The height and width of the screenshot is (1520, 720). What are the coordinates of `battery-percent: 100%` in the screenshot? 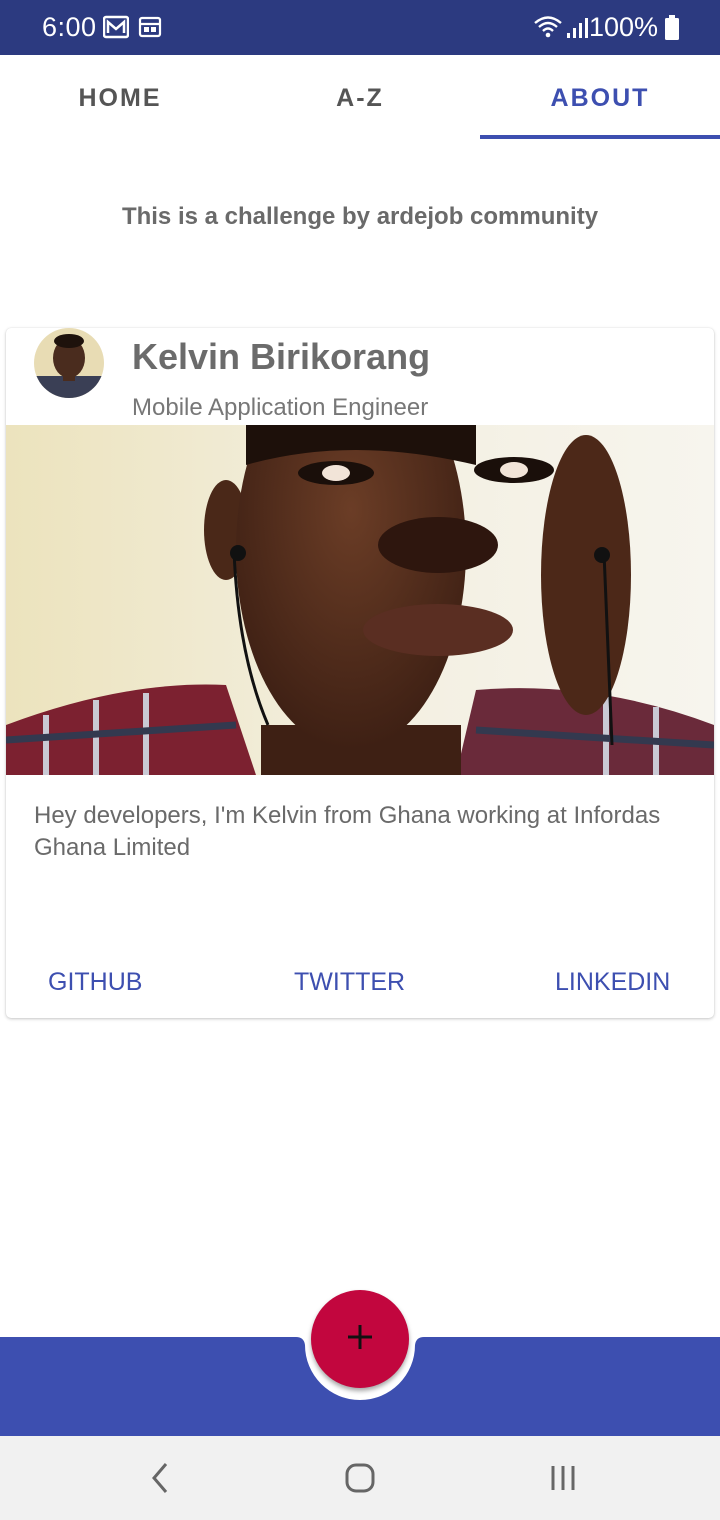 It's located at (623, 27).